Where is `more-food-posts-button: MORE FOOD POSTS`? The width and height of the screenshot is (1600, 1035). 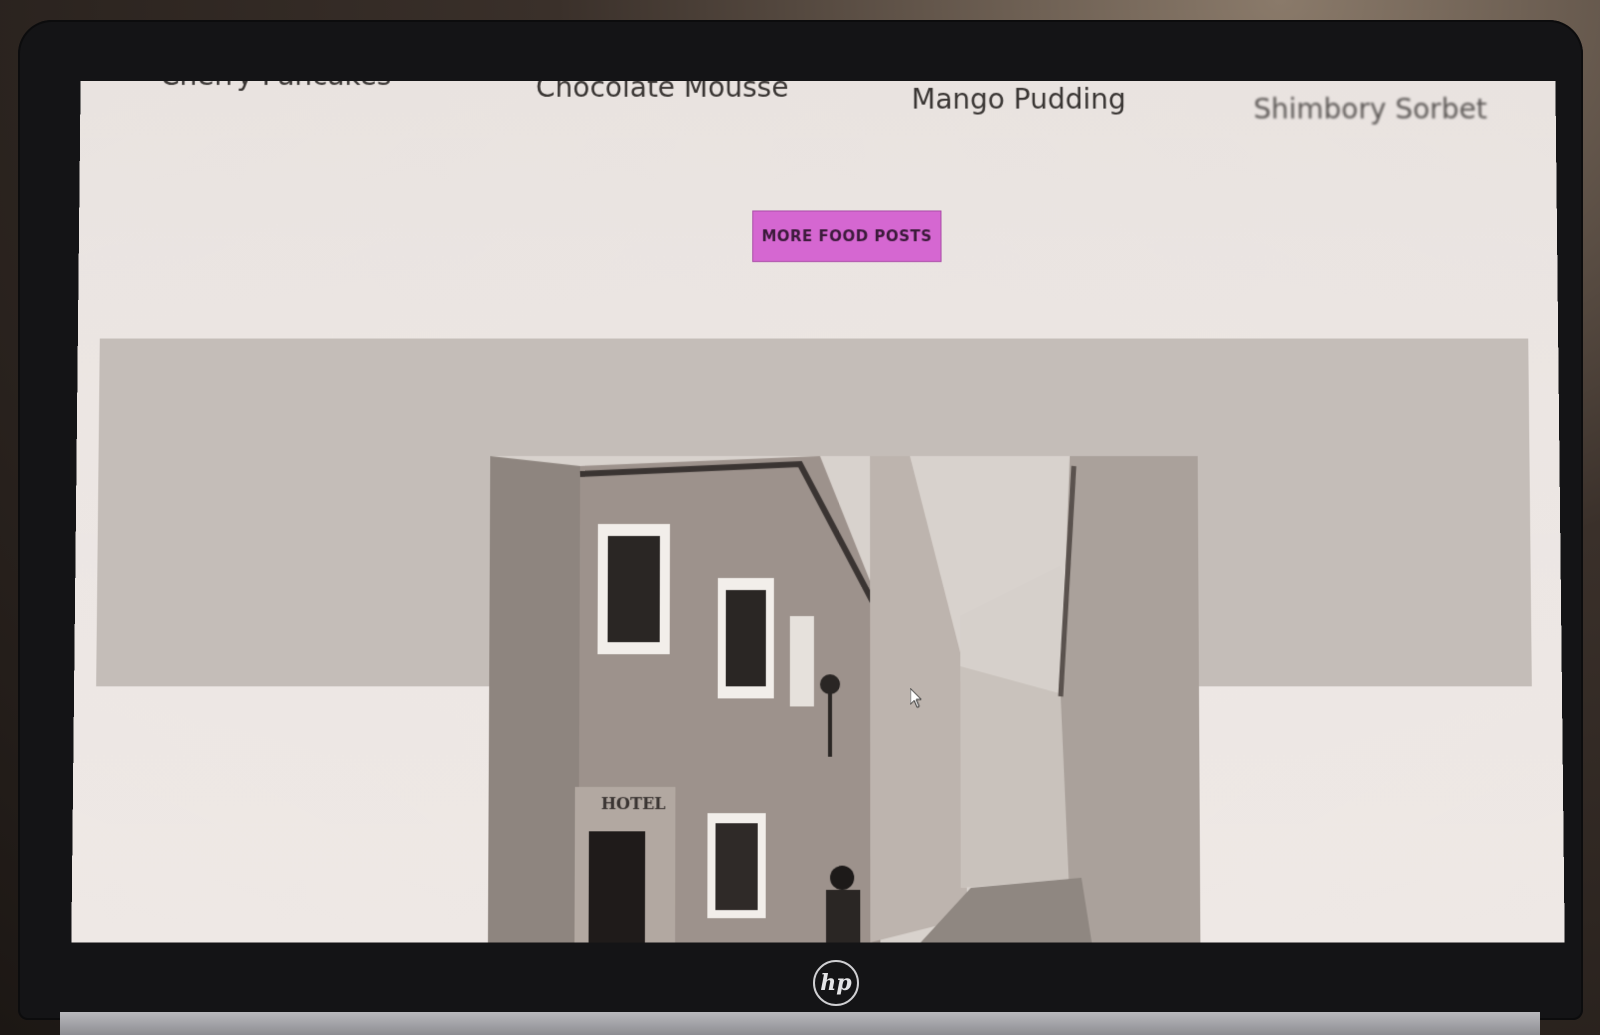 more-food-posts-button: MORE FOOD POSTS is located at coordinates (847, 236).